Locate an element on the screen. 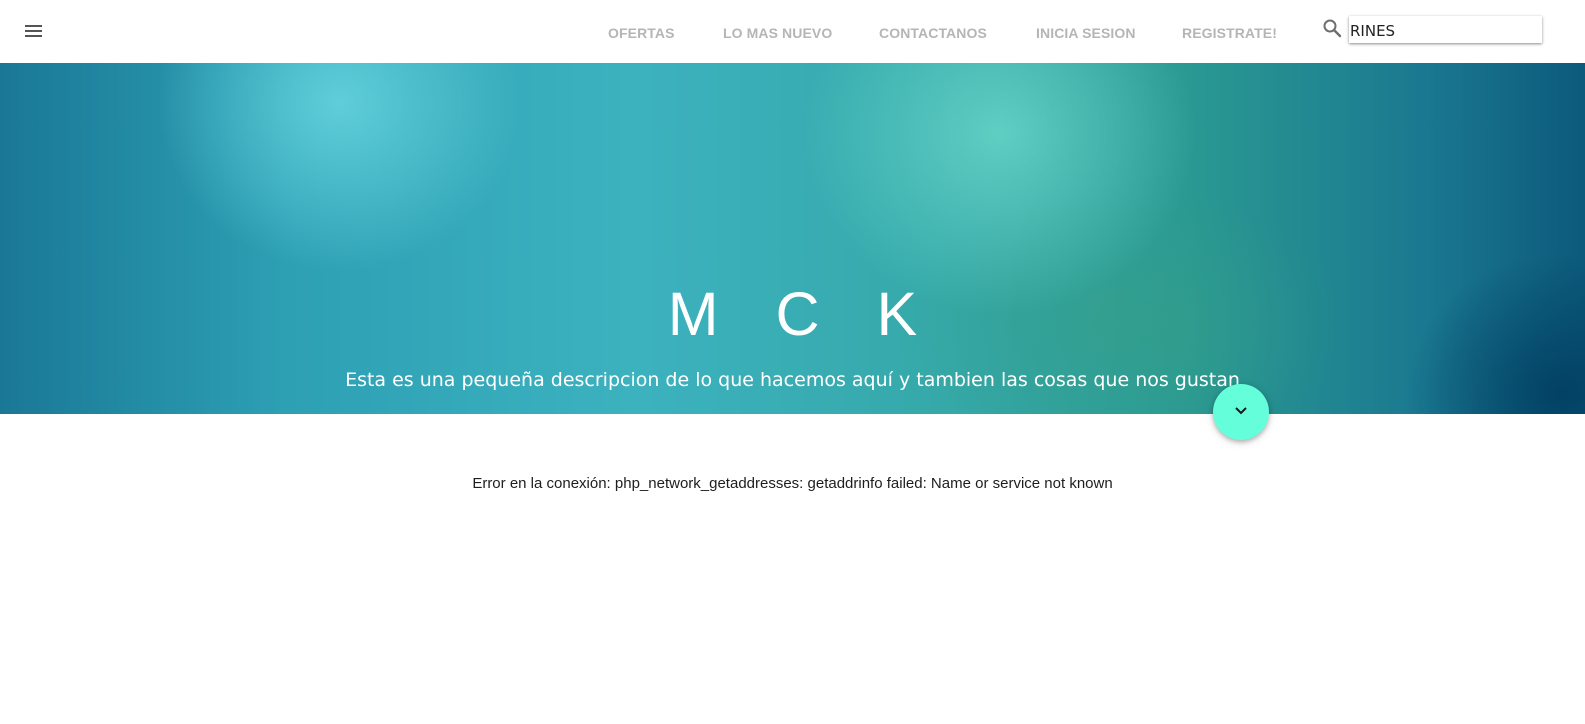 This screenshot has width=1585, height=724. menu-icon is located at coordinates (33, 31).